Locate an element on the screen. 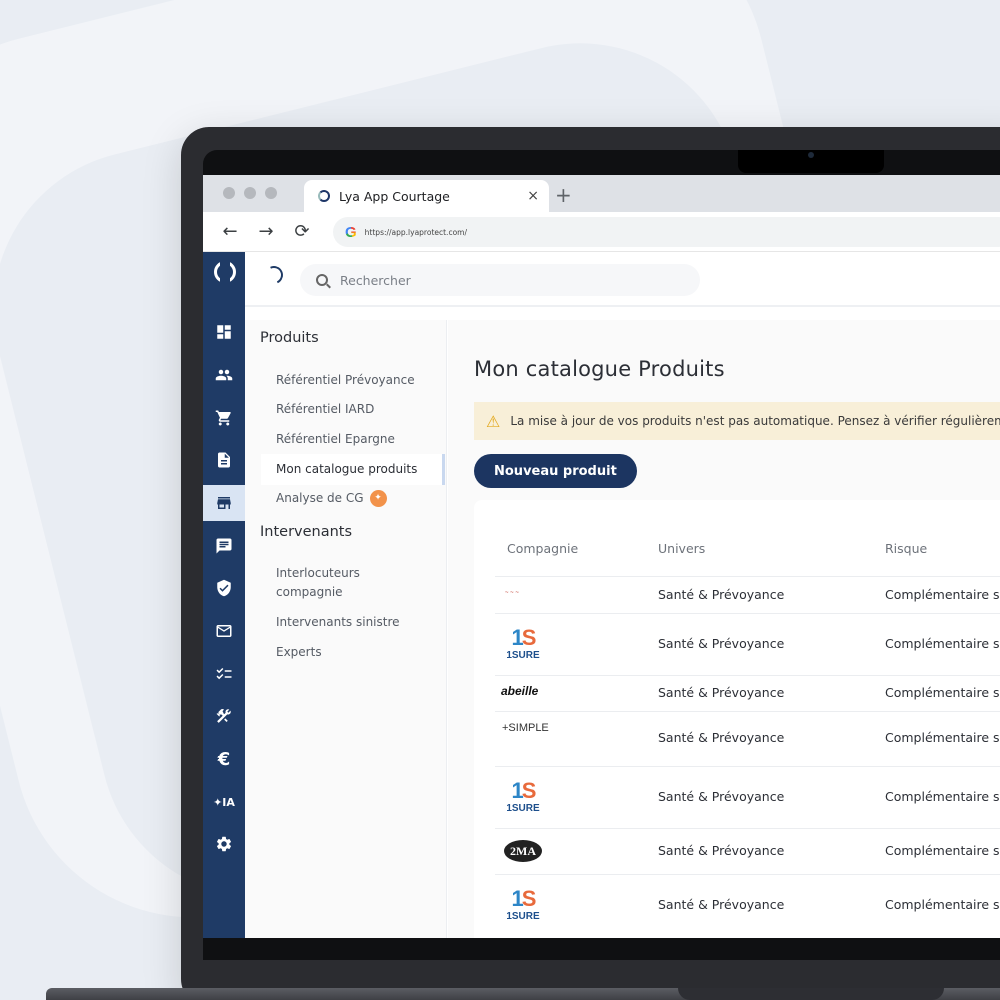 This screenshot has width=1000, height=1000. ai-badge-icon: ✦ is located at coordinates (378, 498).